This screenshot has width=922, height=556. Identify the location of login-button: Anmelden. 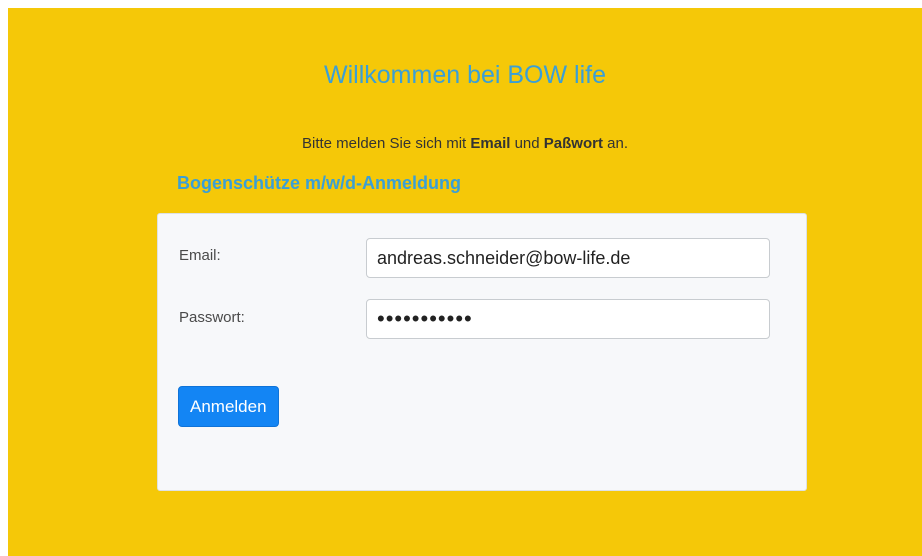
(228, 406).